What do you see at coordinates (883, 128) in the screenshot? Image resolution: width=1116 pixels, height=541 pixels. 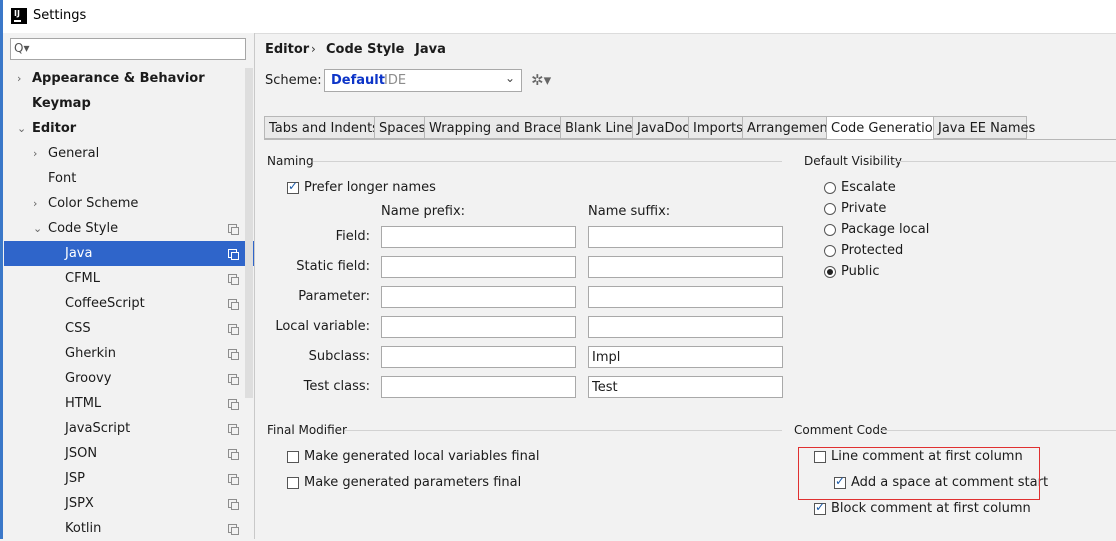 I see `tab-code-generation: Code Generation` at bounding box center [883, 128].